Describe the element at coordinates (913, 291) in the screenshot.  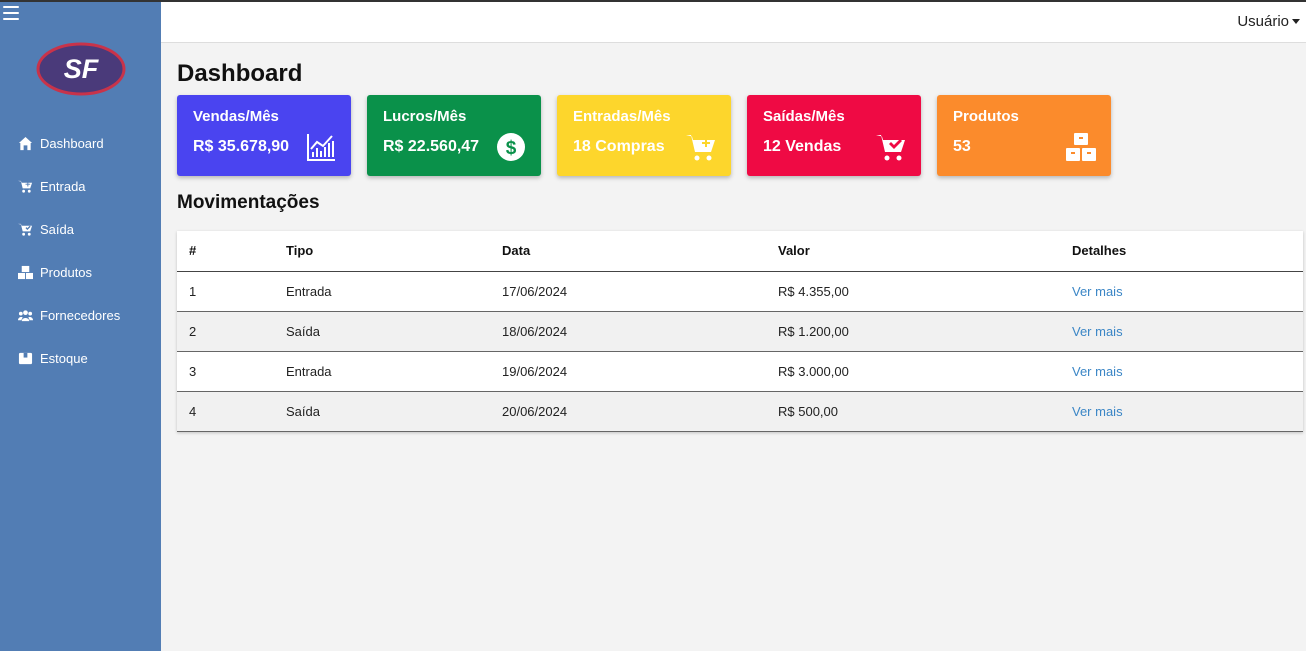
I see `cell-valor: R$ 4.355,00` at that location.